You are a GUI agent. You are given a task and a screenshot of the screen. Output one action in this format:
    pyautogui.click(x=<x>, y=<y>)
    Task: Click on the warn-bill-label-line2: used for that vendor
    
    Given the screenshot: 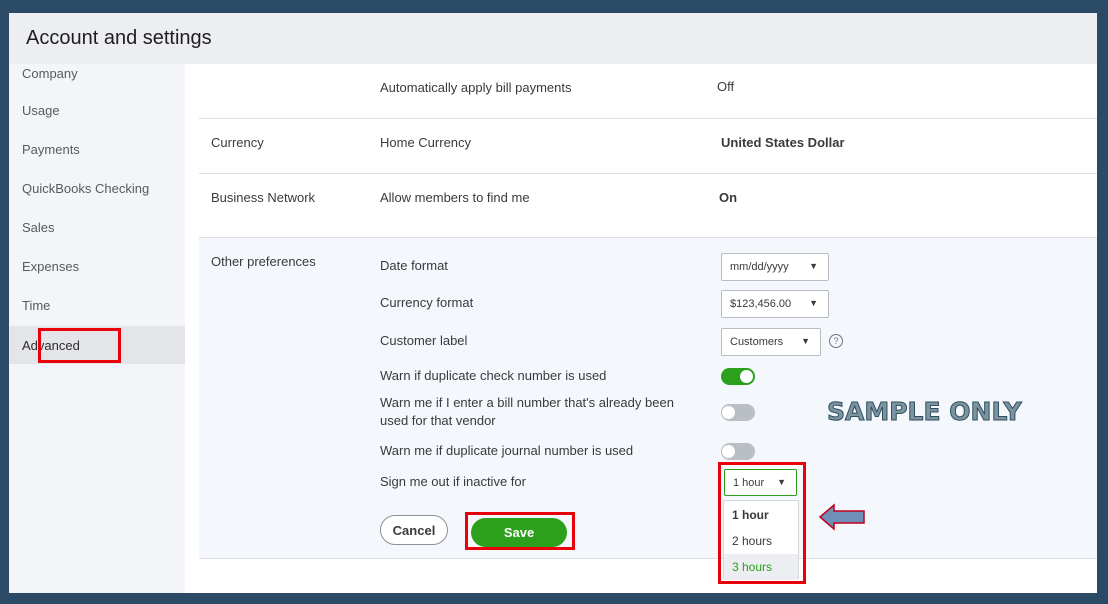 What is the action you would take?
    pyautogui.click(x=438, y=420)
    